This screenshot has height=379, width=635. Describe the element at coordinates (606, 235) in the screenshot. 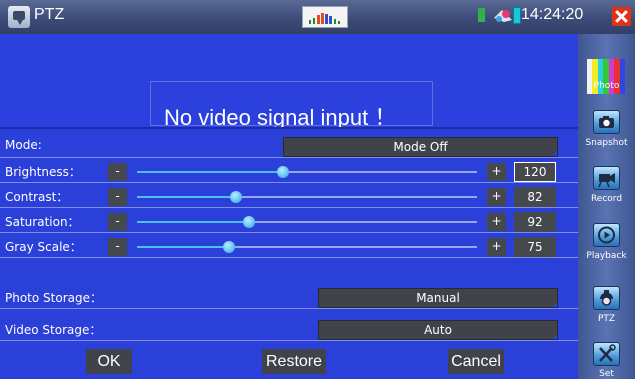

I see `play-icon` at that location.